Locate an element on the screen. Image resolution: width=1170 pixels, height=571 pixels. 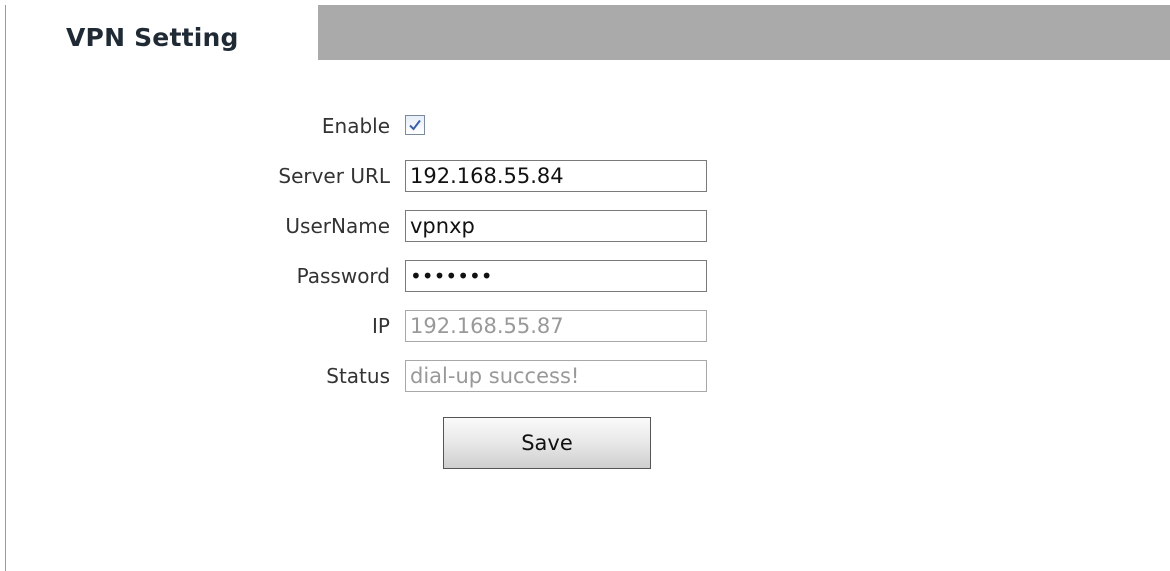
enable-checkbox is located at coordinates (415, 125).